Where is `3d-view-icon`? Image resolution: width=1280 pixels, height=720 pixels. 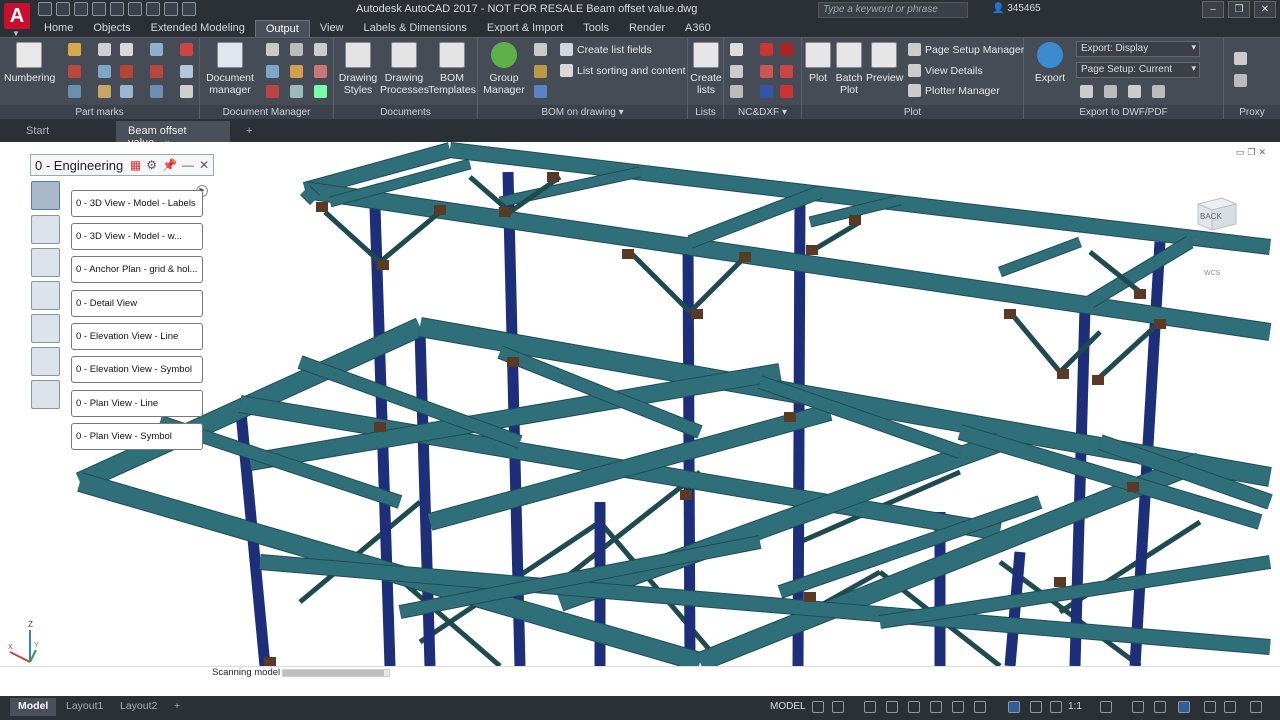
3d-view-icon is located at coordinates (45, 195).